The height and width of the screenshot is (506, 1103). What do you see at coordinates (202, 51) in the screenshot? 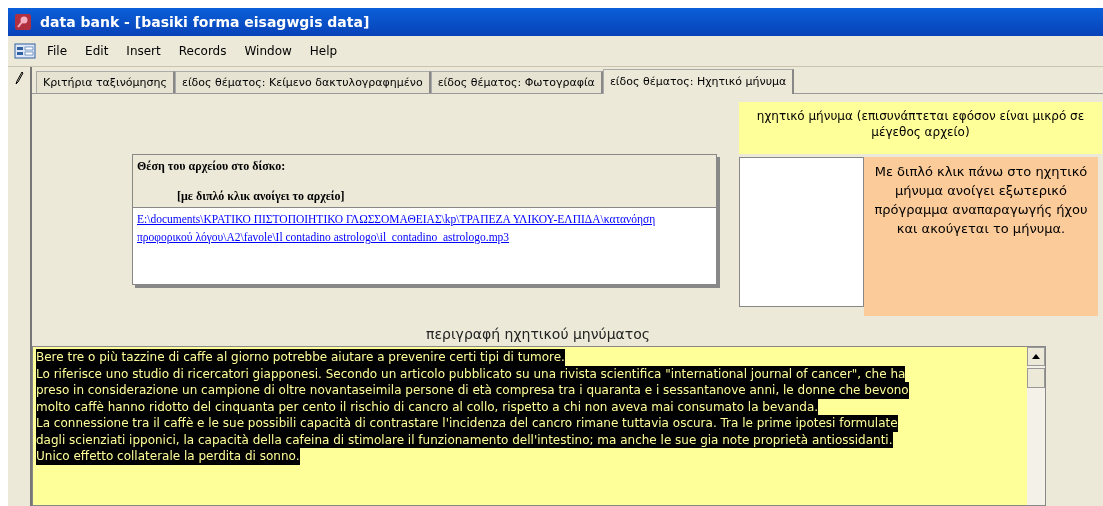
I see `menu-item: Records` at bounding box center [202, 51].